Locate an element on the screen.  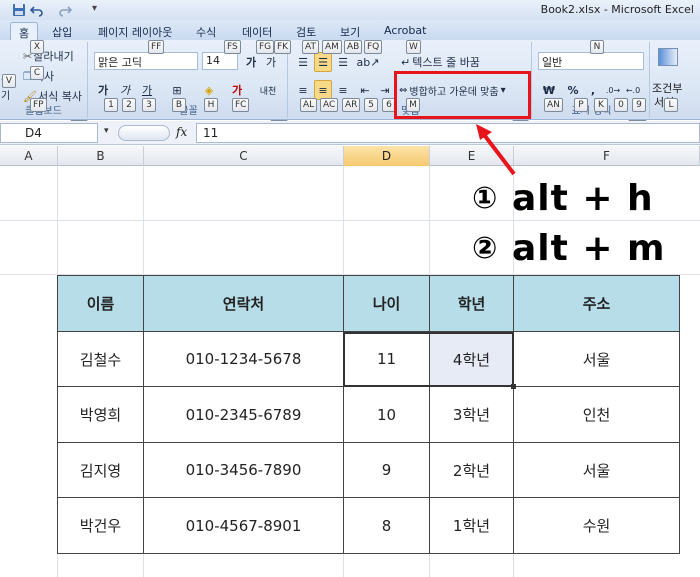
tab-page-layout: 페이지 레이아웃 is located at coordinates (135, 32).